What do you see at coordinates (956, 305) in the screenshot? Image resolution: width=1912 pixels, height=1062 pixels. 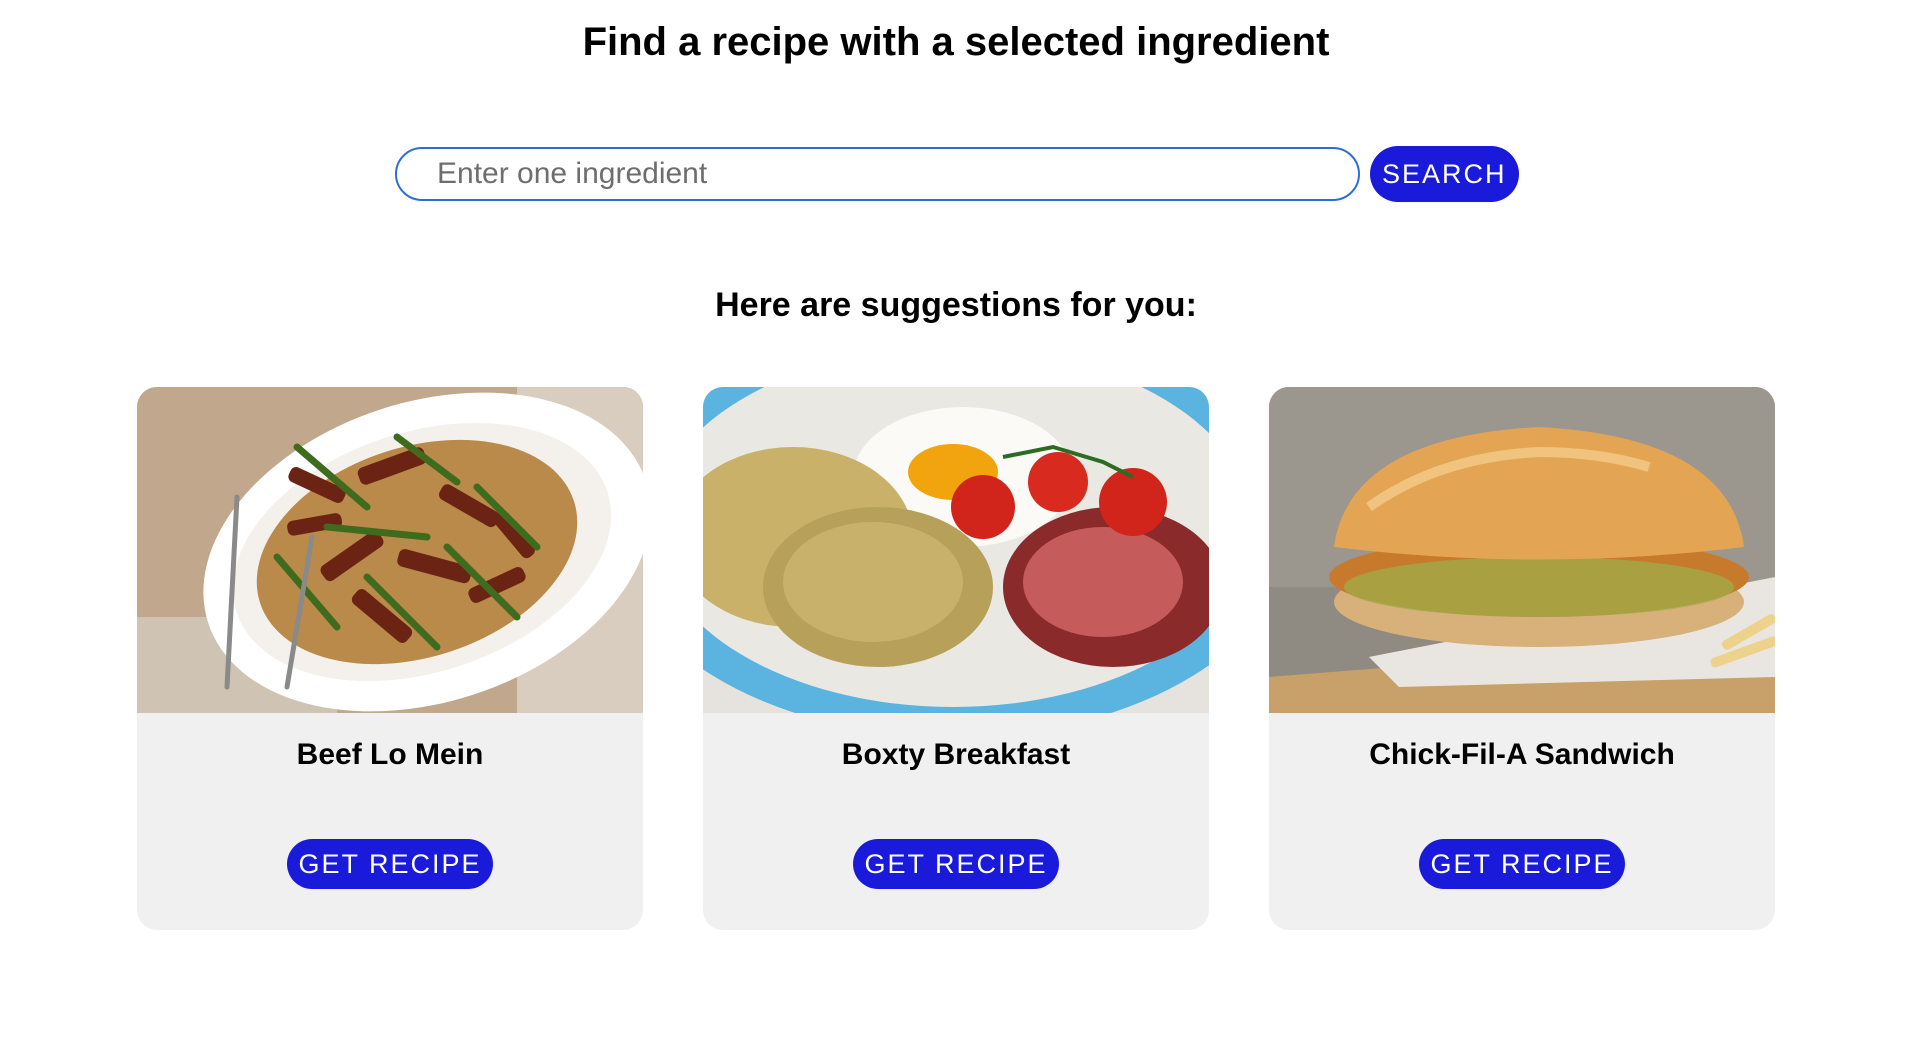 I see `suggestions-heading: Here are suggestions for you:` at bounding box center [956, 305].